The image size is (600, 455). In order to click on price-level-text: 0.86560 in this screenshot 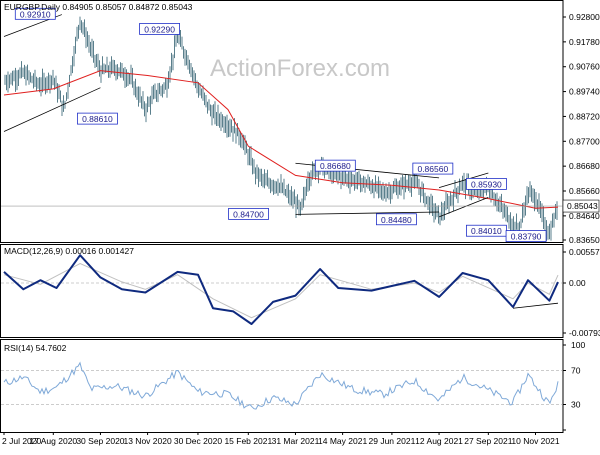, I will do `click(432, 169)`.